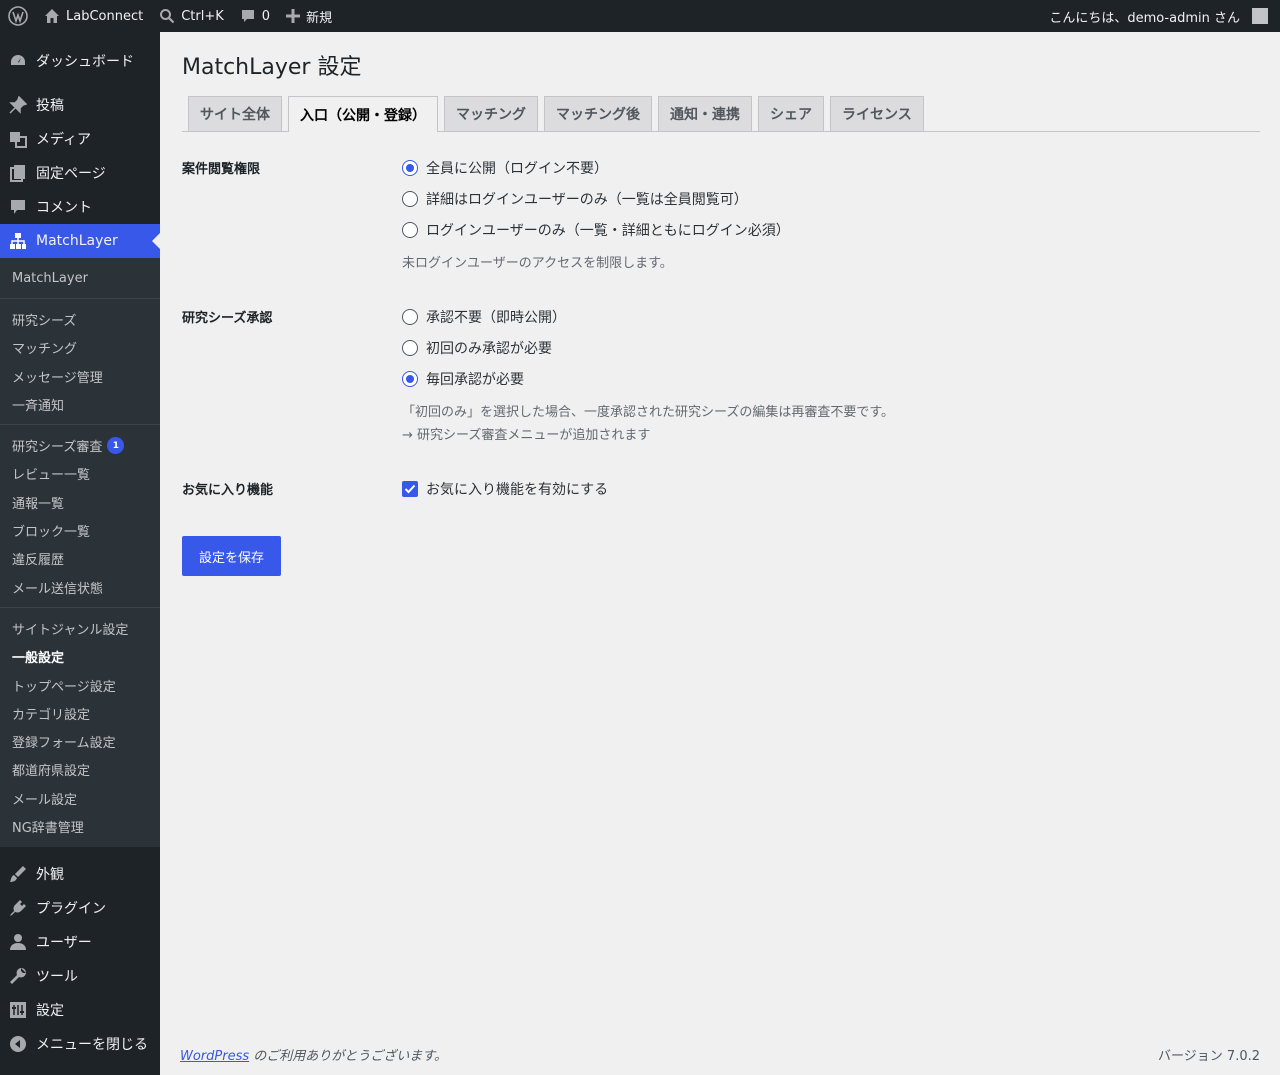 This screenshot has height=1075, width=1280. Describe the element at coordinates (319, 18) in the screenshot. I see `new-label: 新規` at that location.